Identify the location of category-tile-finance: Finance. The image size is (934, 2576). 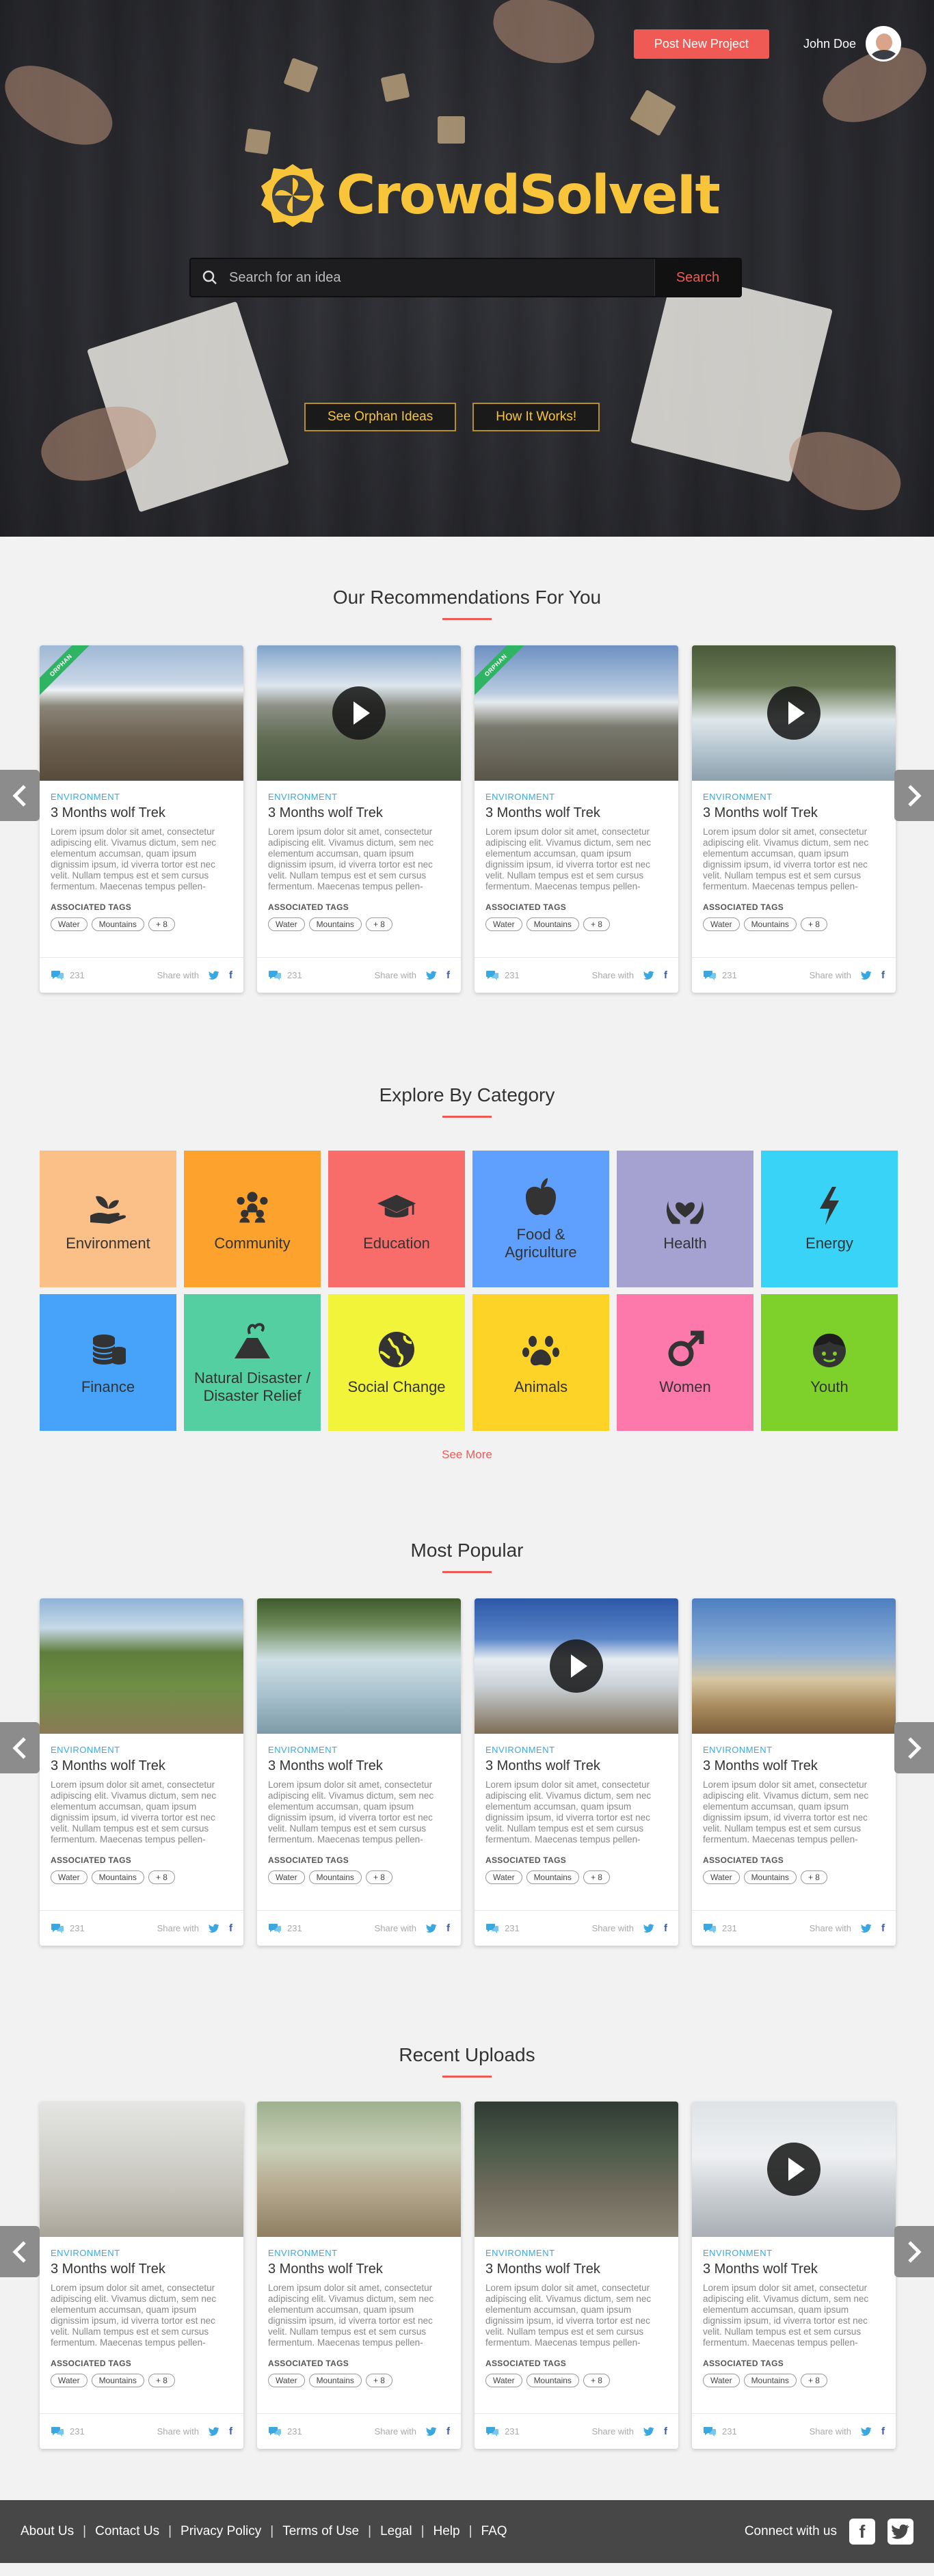
(108, 1362).